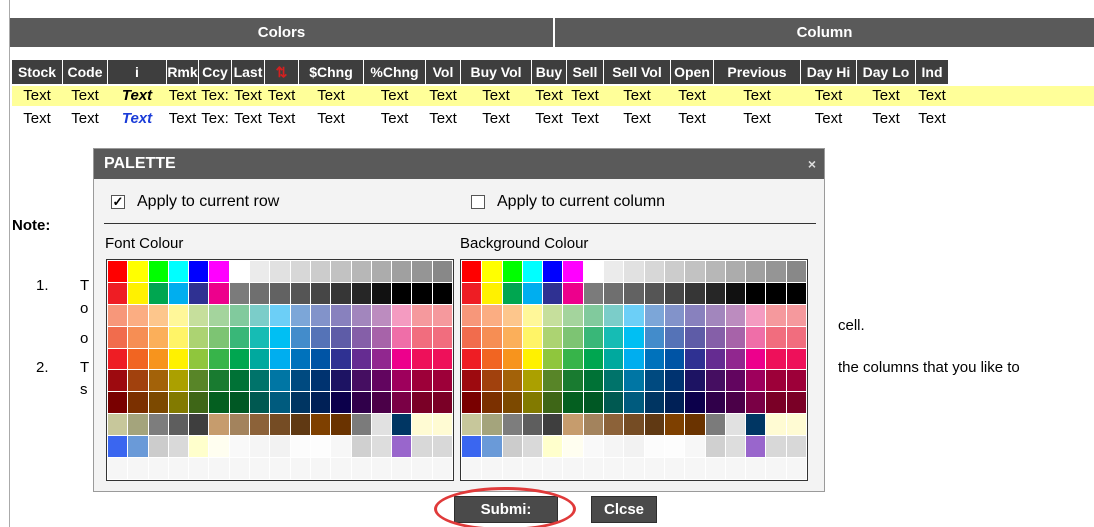 The width and height of the screenshot is (1094, 527). Describe the element at coordinates (824, 32) in the screenshot. I see `column-section-header: Column` at that location.